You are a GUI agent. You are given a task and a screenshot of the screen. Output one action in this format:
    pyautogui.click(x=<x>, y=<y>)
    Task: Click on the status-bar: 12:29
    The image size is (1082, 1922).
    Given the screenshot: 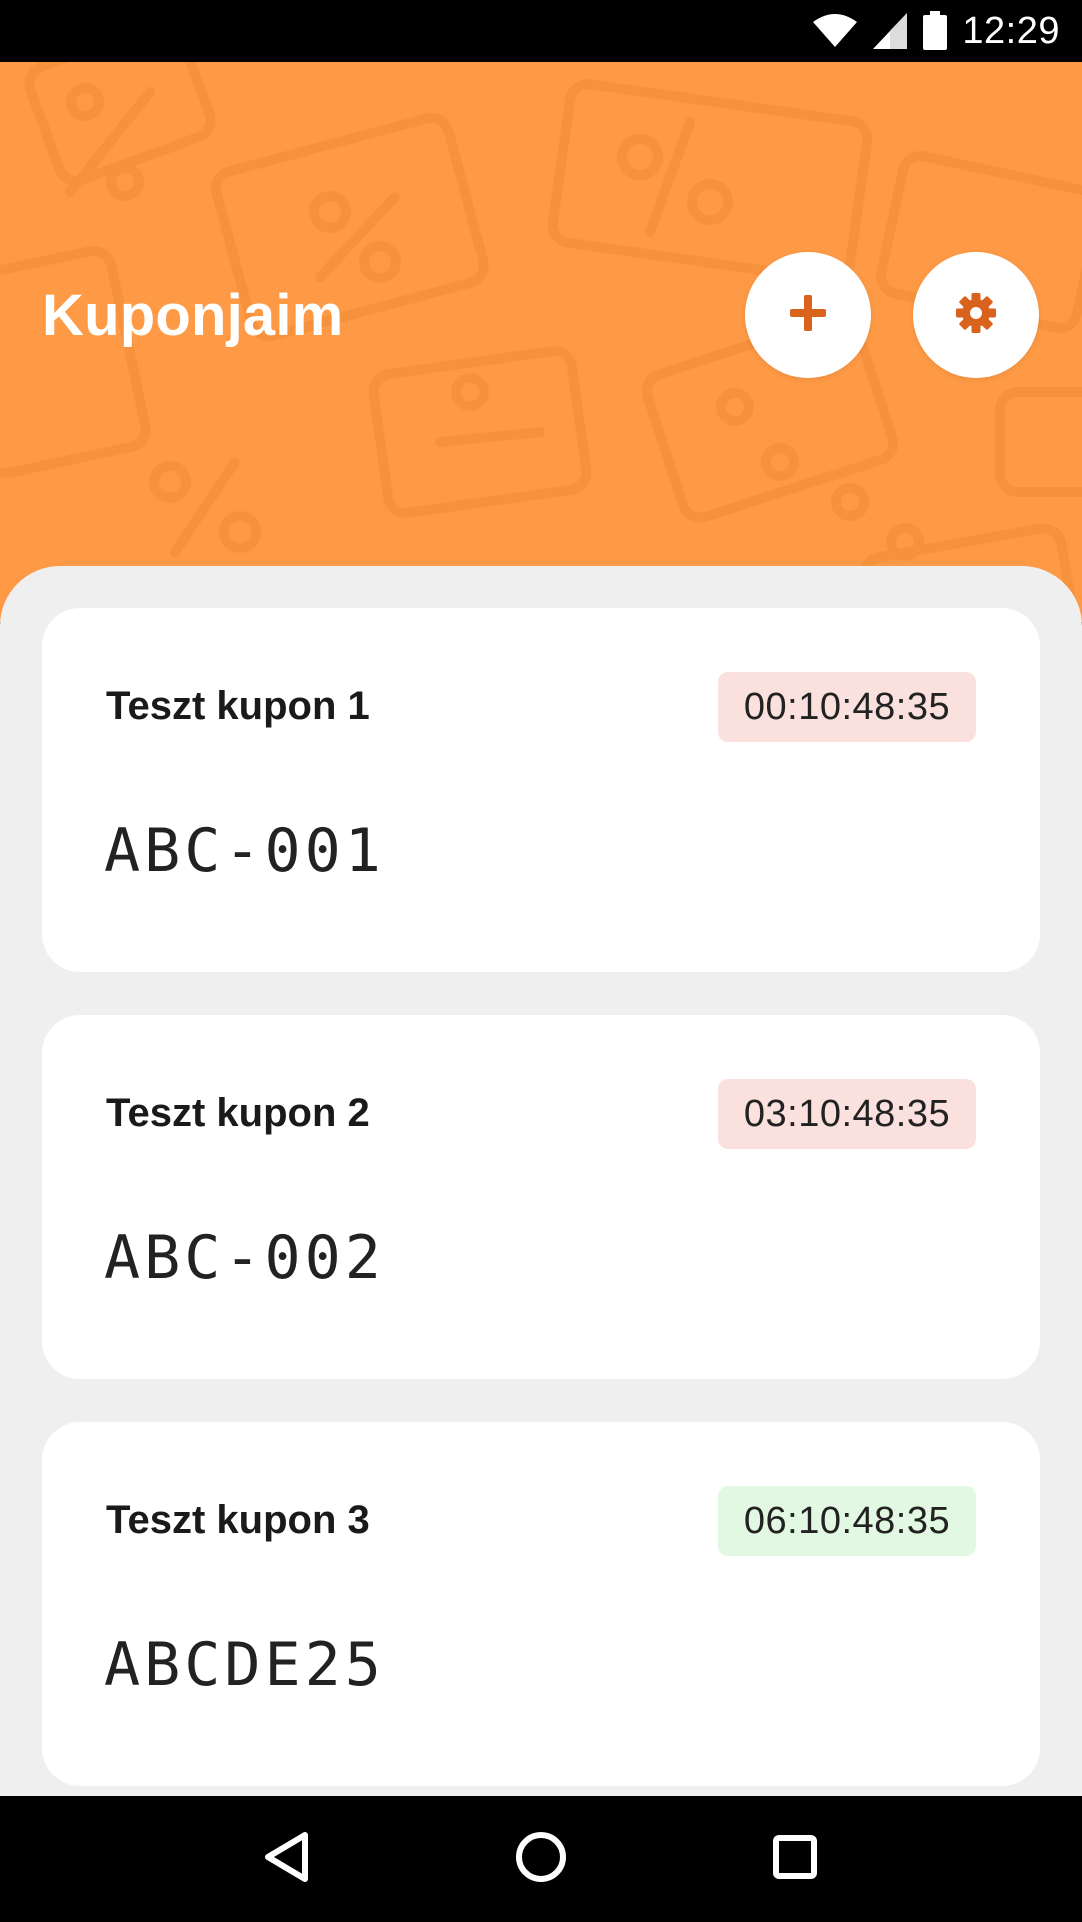 What is the action you would take?
    pyautogui.click(x=541, y=31)
    